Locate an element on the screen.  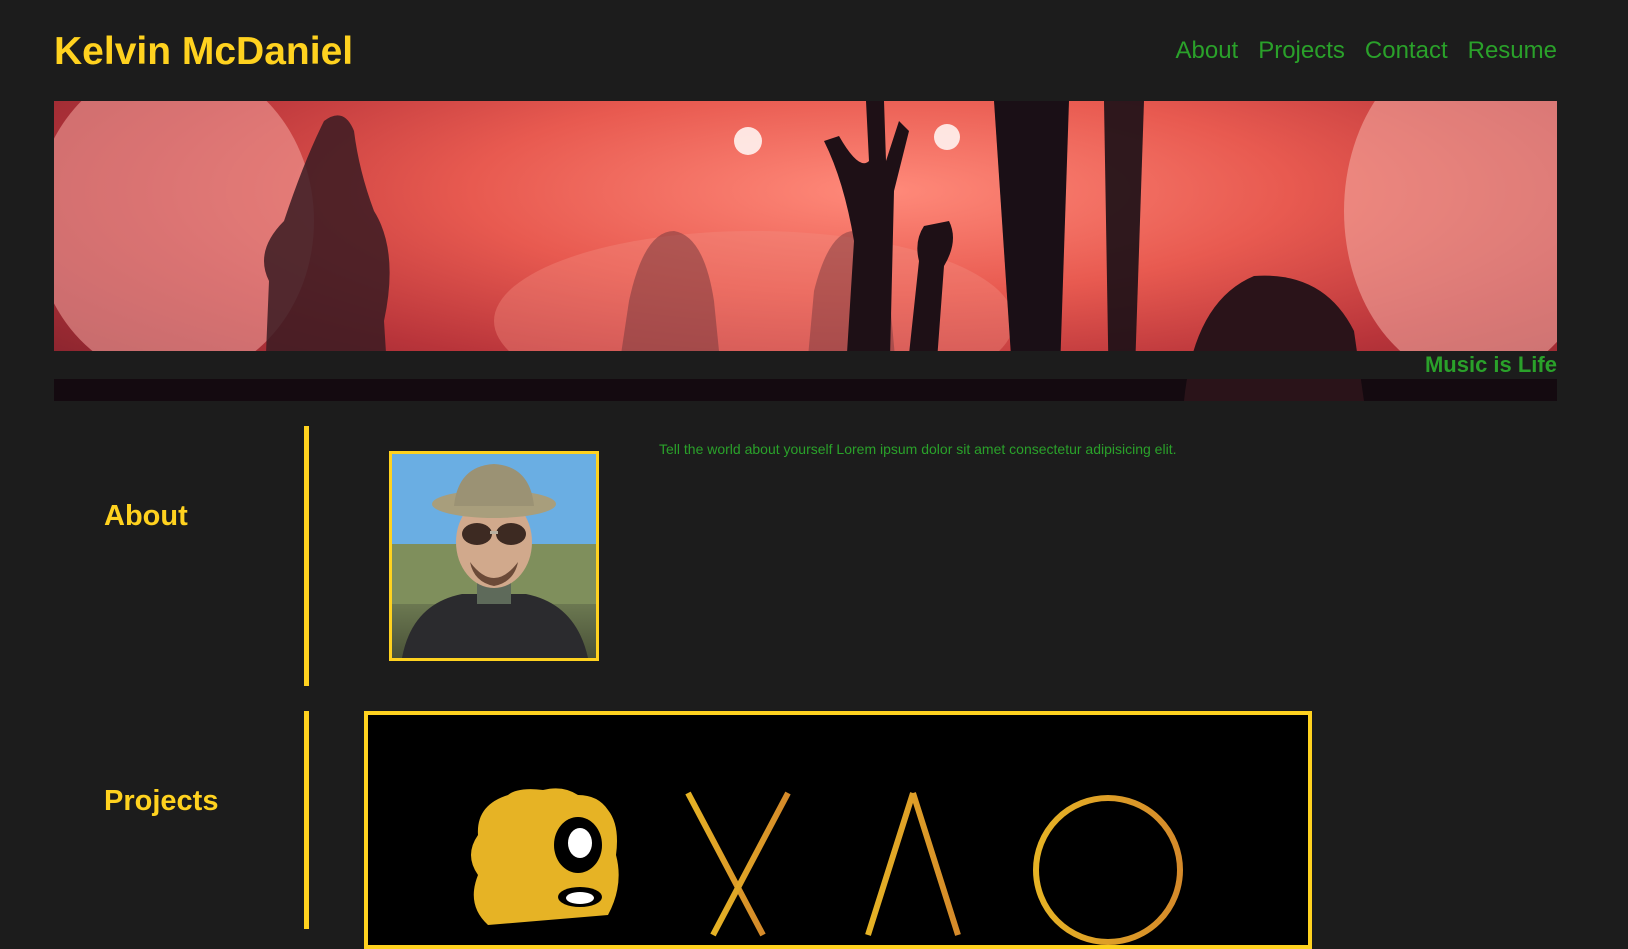
nav-link-contact: Contact is located at coordinates (1406, 51).